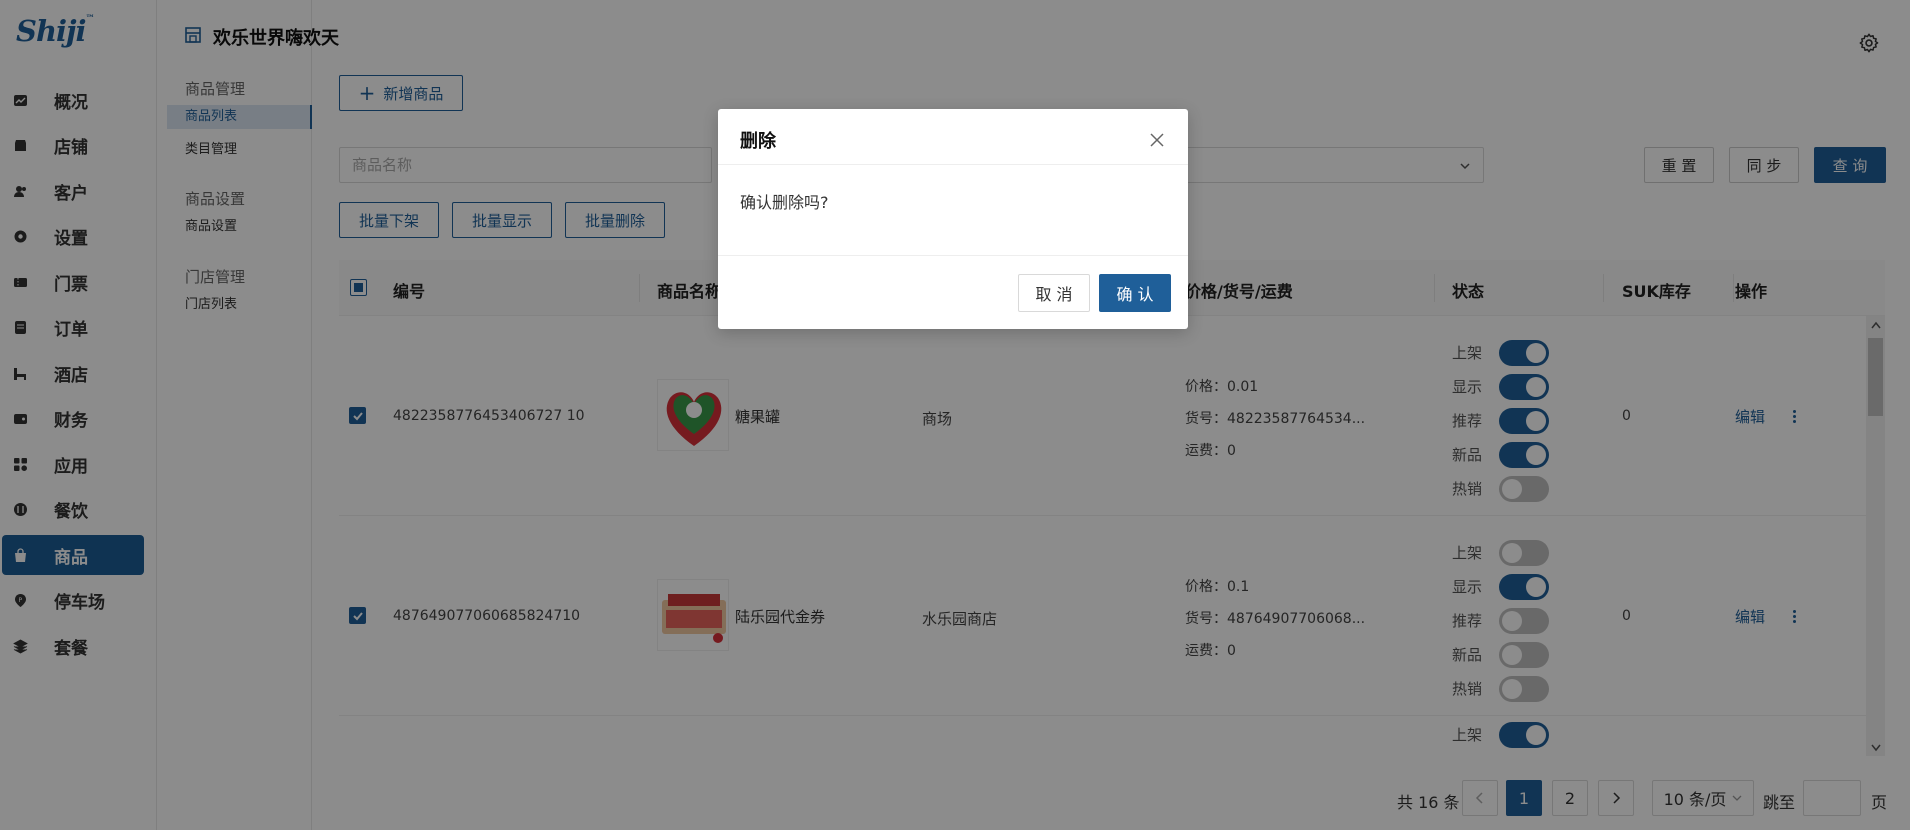  Describe the element at coordinates (758, 141) in the screenshot. I see `dialog-title: 删除` at that location.